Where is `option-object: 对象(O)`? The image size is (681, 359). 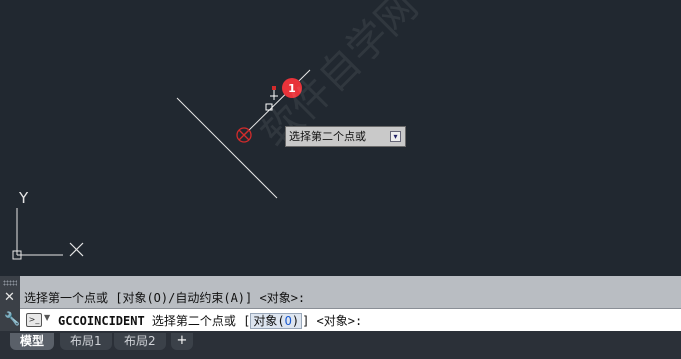
option-object: 对象(O) is located at coordinates (276, 321).